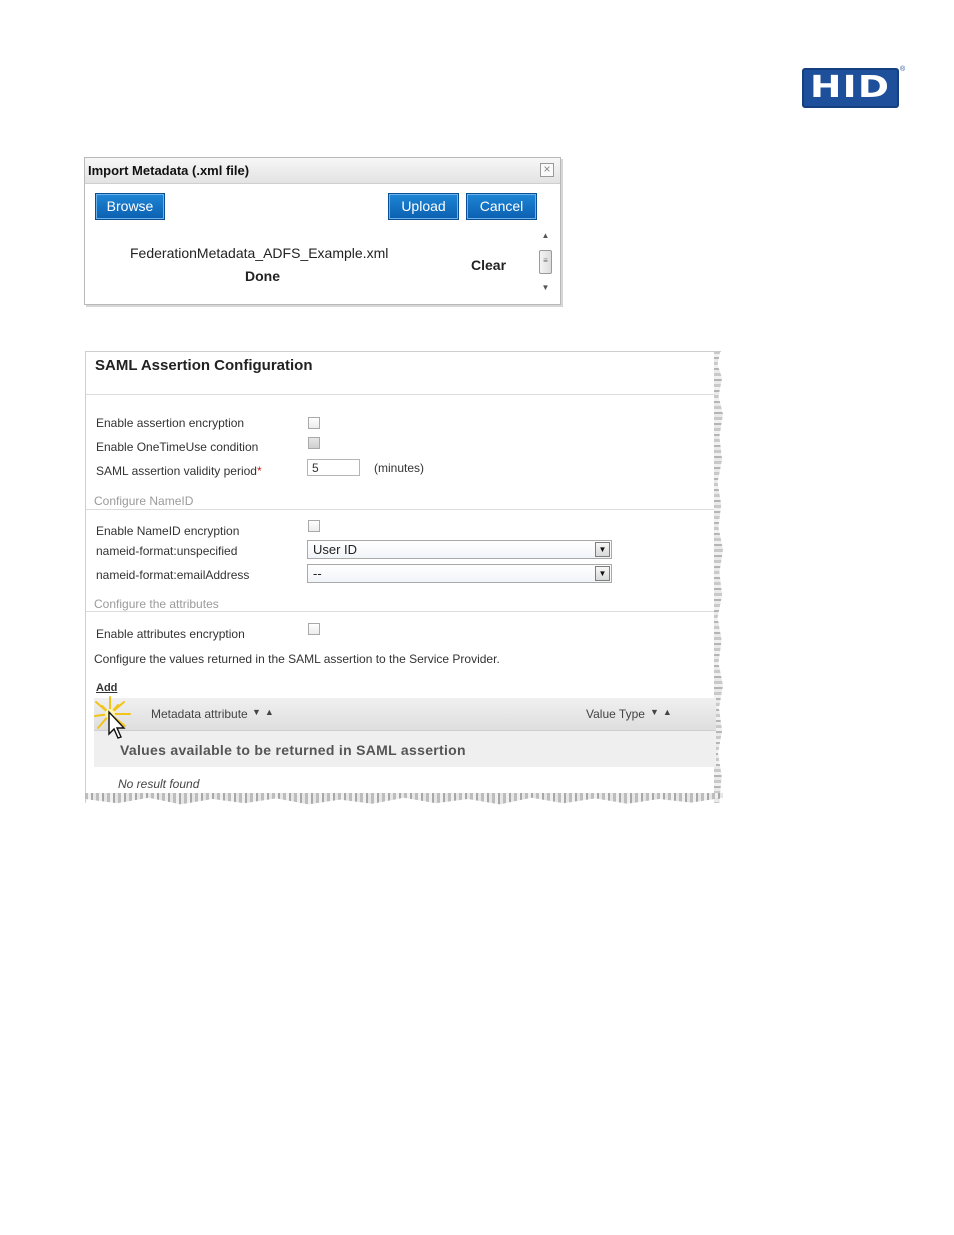 Image resolution: width=954 pixels, height=1235 pixels. Describe the element at coordinates (314, 423) in the screenshot. I see `assertion-encryption-checkbox` at that location.